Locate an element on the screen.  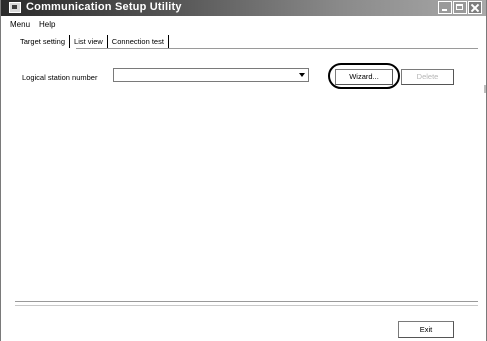
tab-connection-test: Connection test is located at coordinates (138, 41).